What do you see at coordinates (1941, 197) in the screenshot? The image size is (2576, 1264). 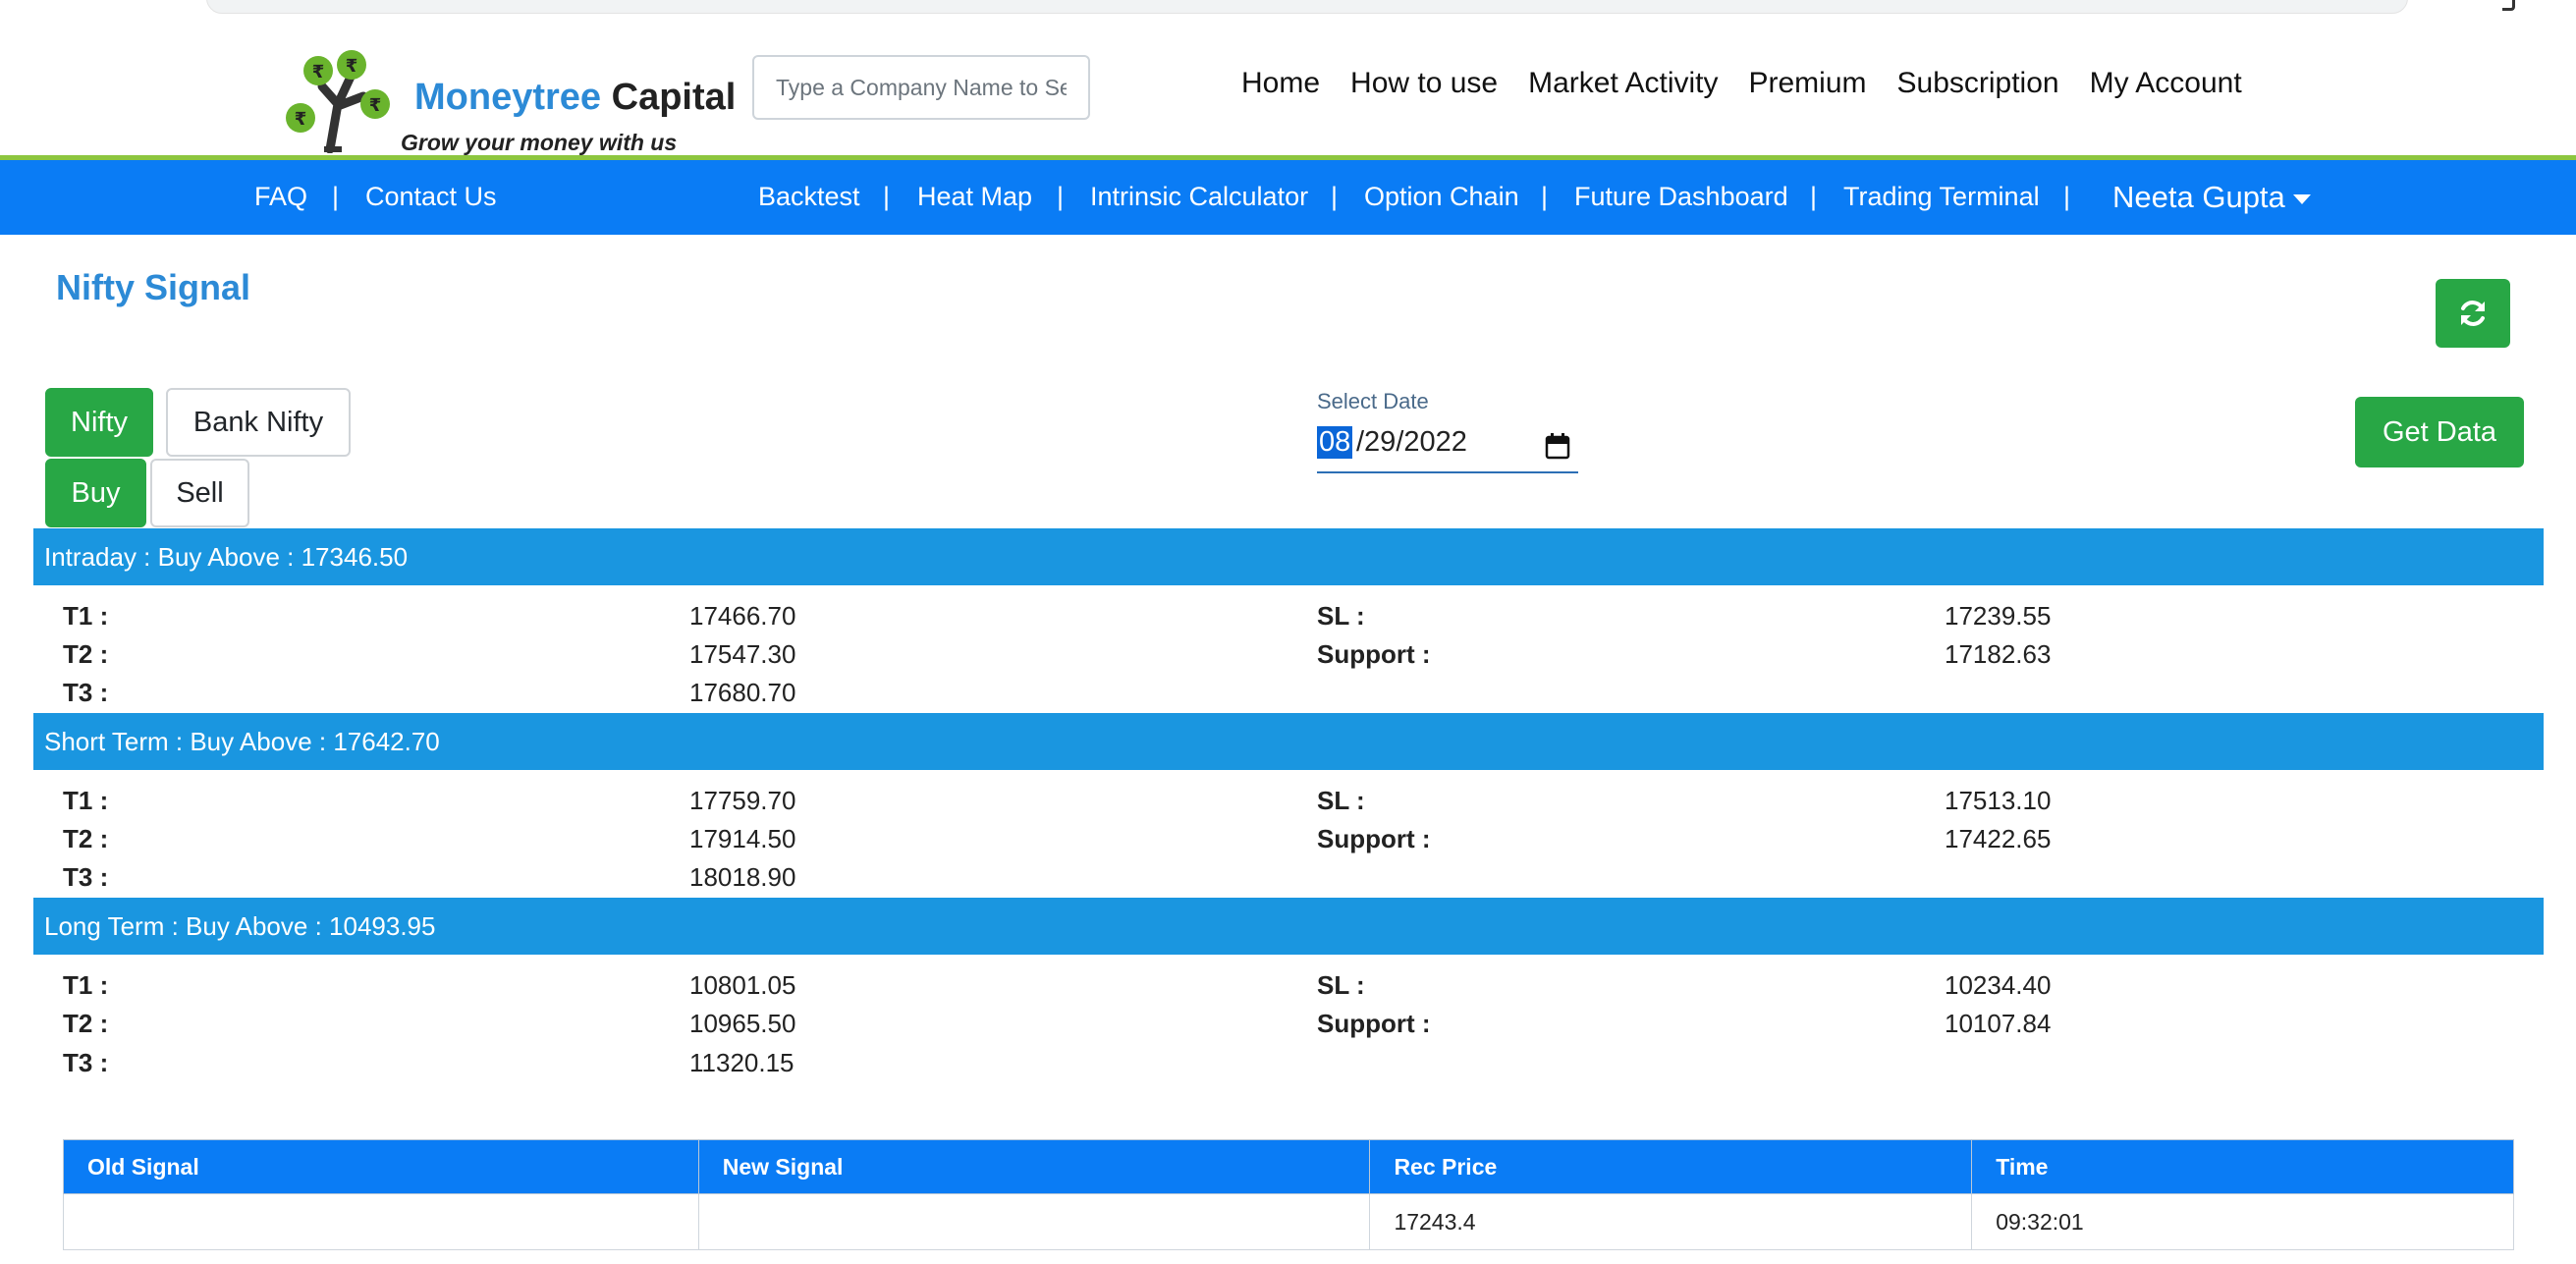 I see `subnav-trading-terminal: Trading Terminal` at bounding box center [1941, 197].